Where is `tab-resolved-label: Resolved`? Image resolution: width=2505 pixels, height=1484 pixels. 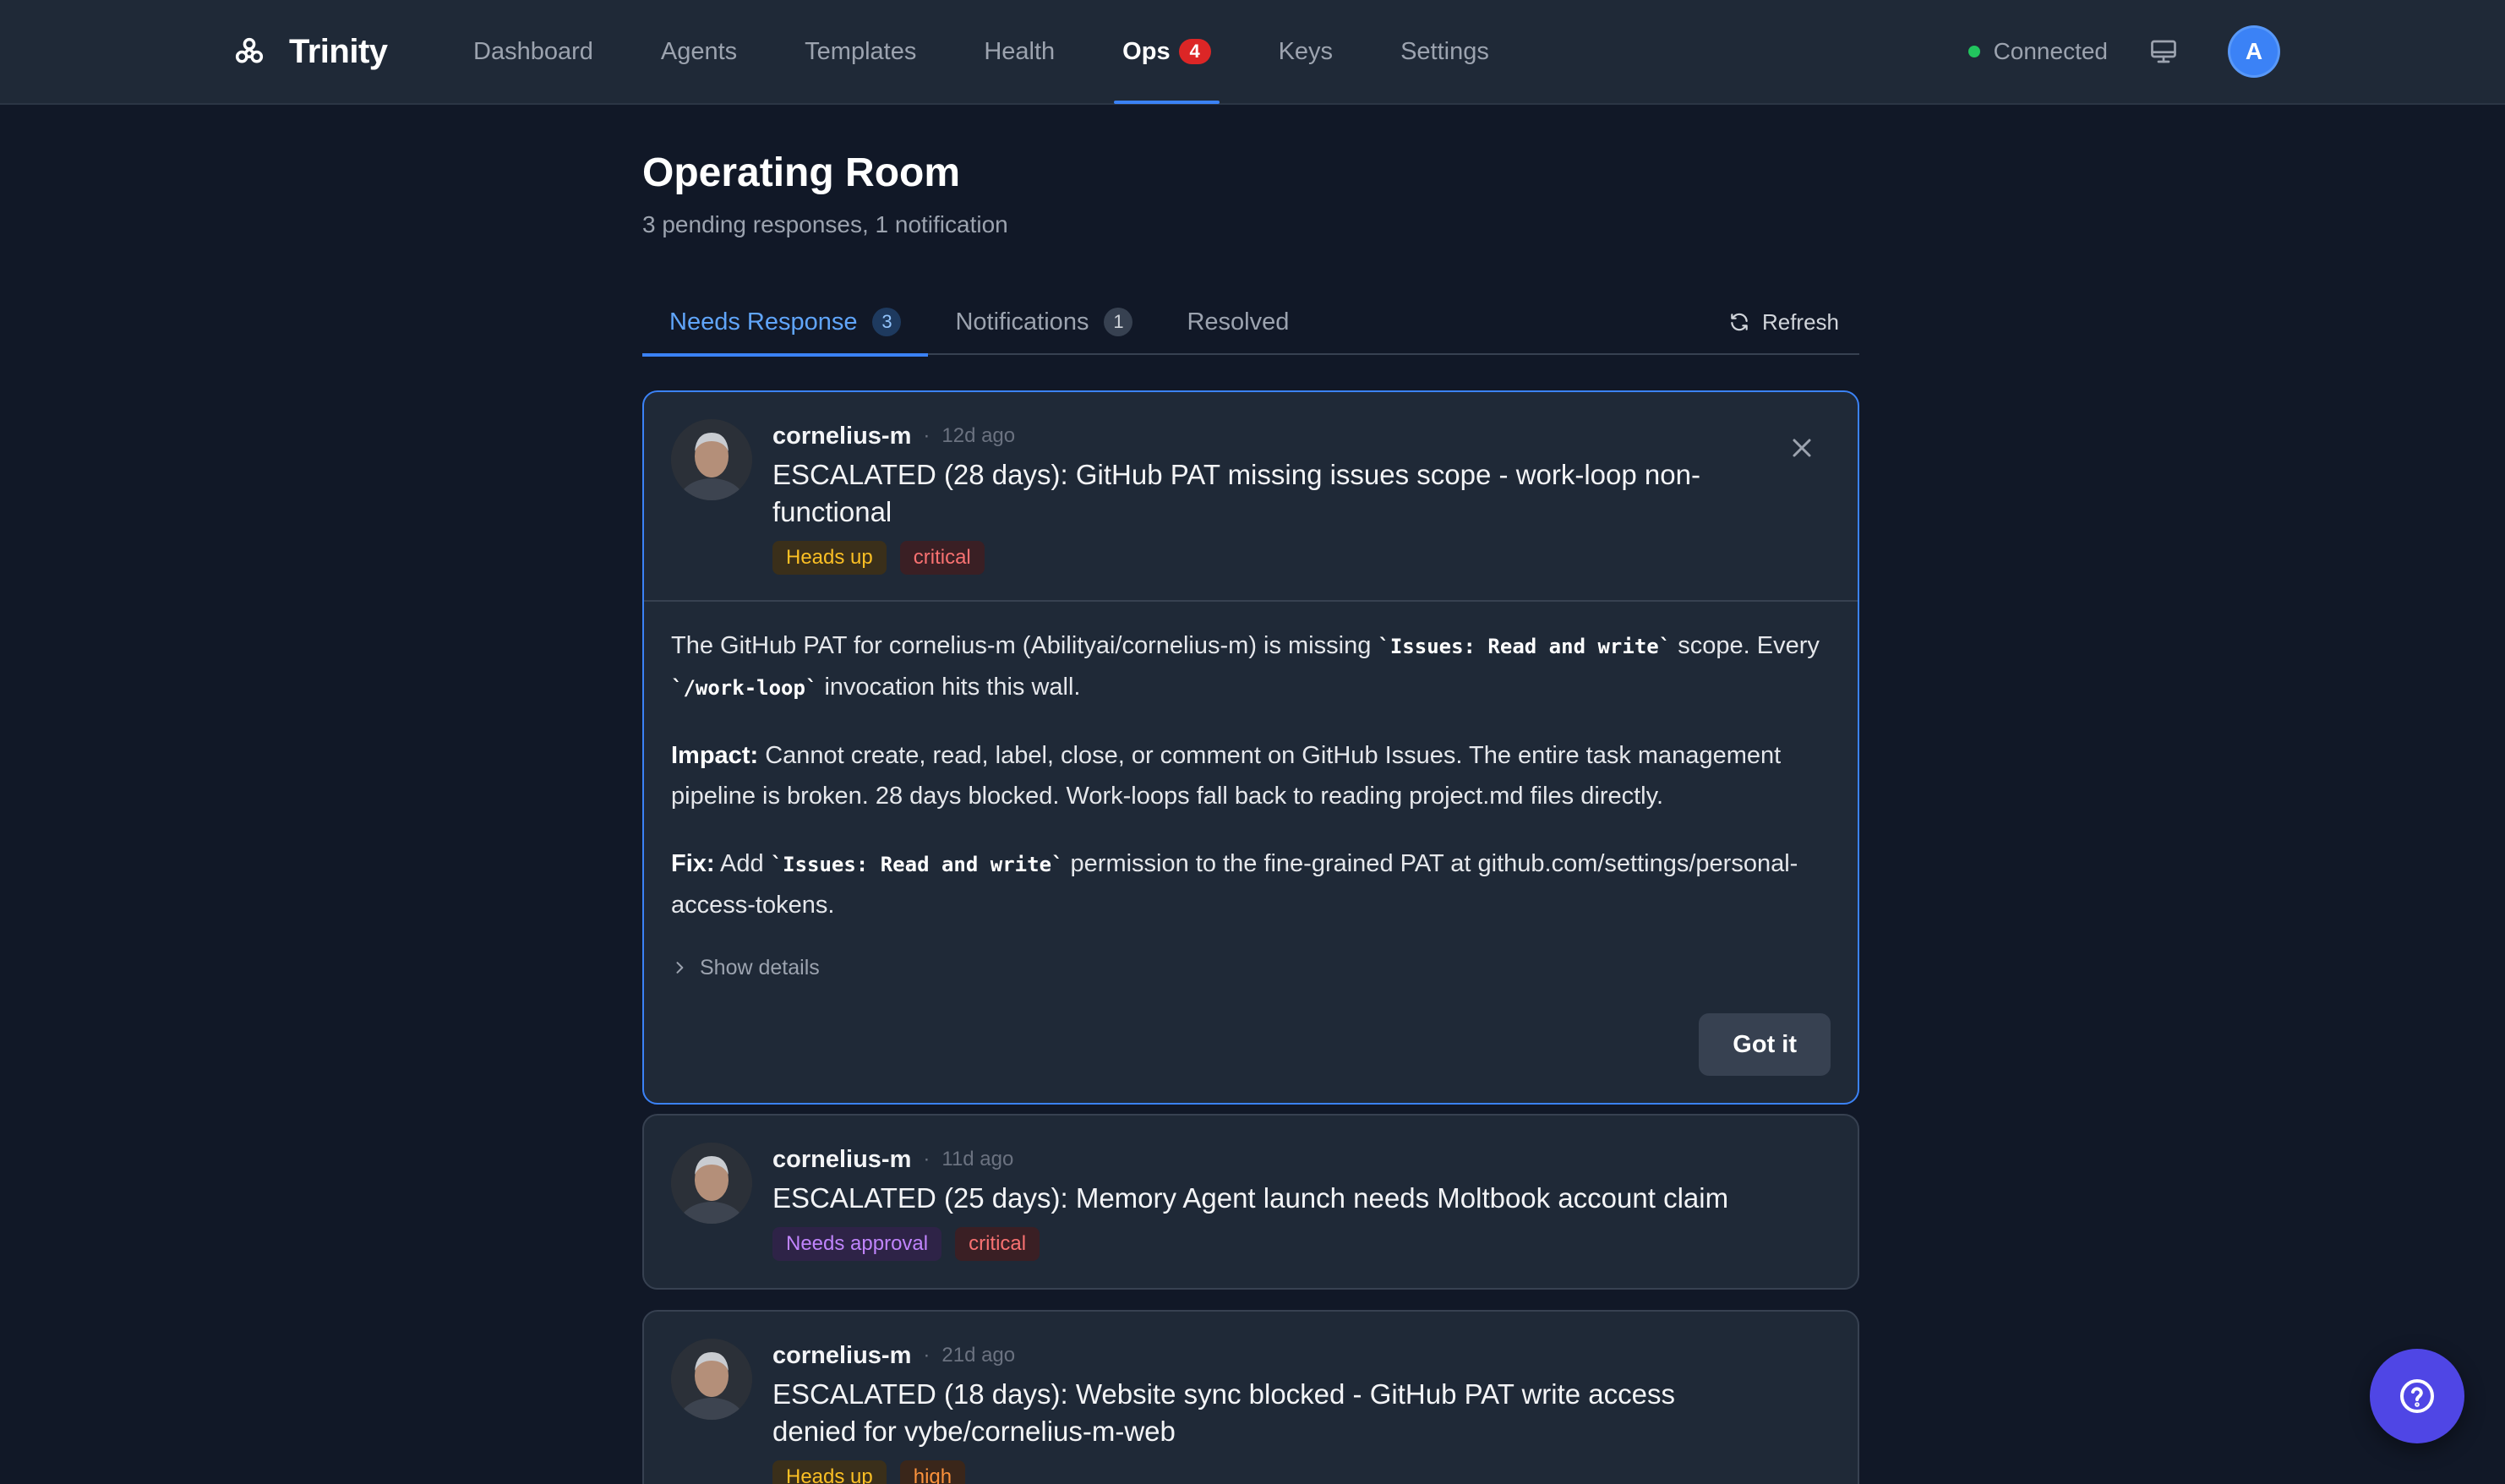
tab-resolved-label: Resolved is located at coordinates (1238, 322).